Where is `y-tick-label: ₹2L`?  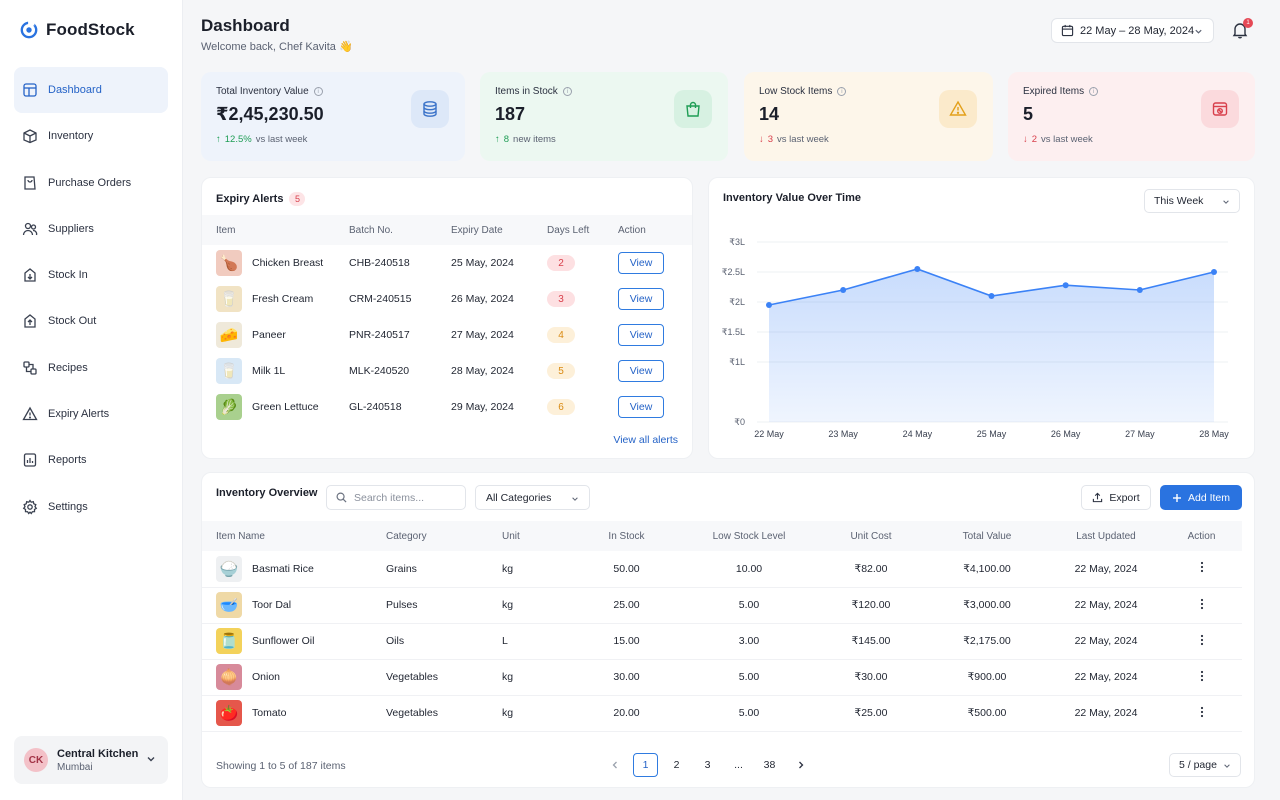
y-tick-label: ₹2L is located at coordinates (737, 302).